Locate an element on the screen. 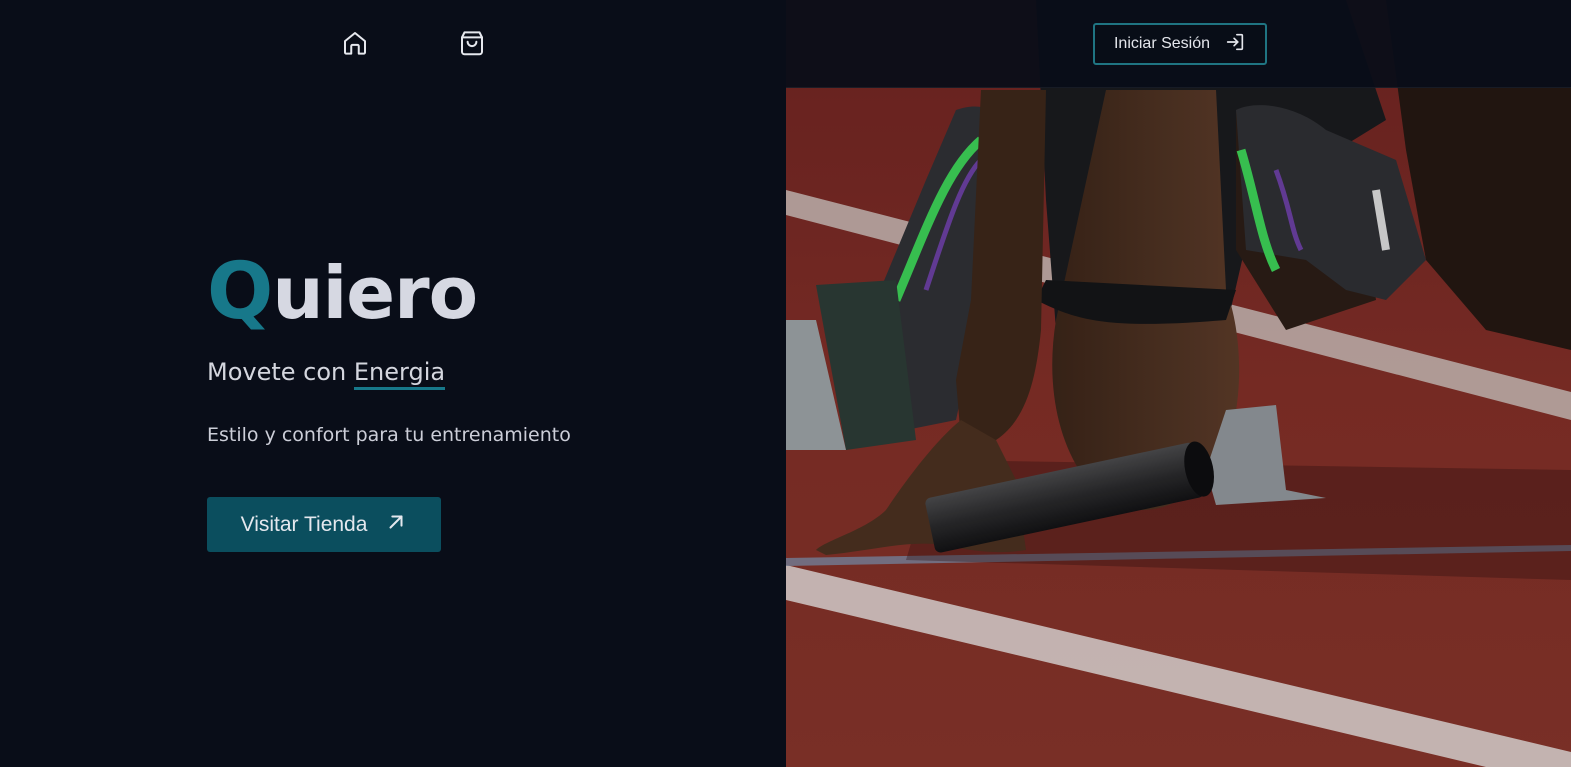  visit-store-label: Visitar Tienda is located at coordinates (304, 524).